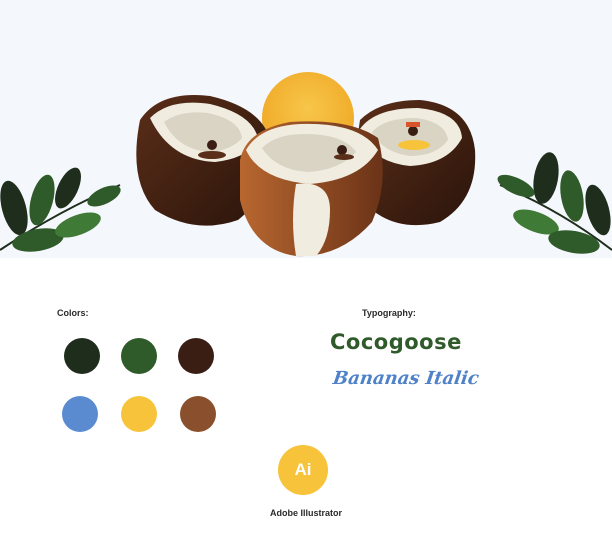 Image resolution: width=612 pixels, height=554 pixels. What do you see at coordinates (396, 342) in the screenshot?
I see `font-sample-cocogoose: Cocogoose` at bounding box center [396, 342].